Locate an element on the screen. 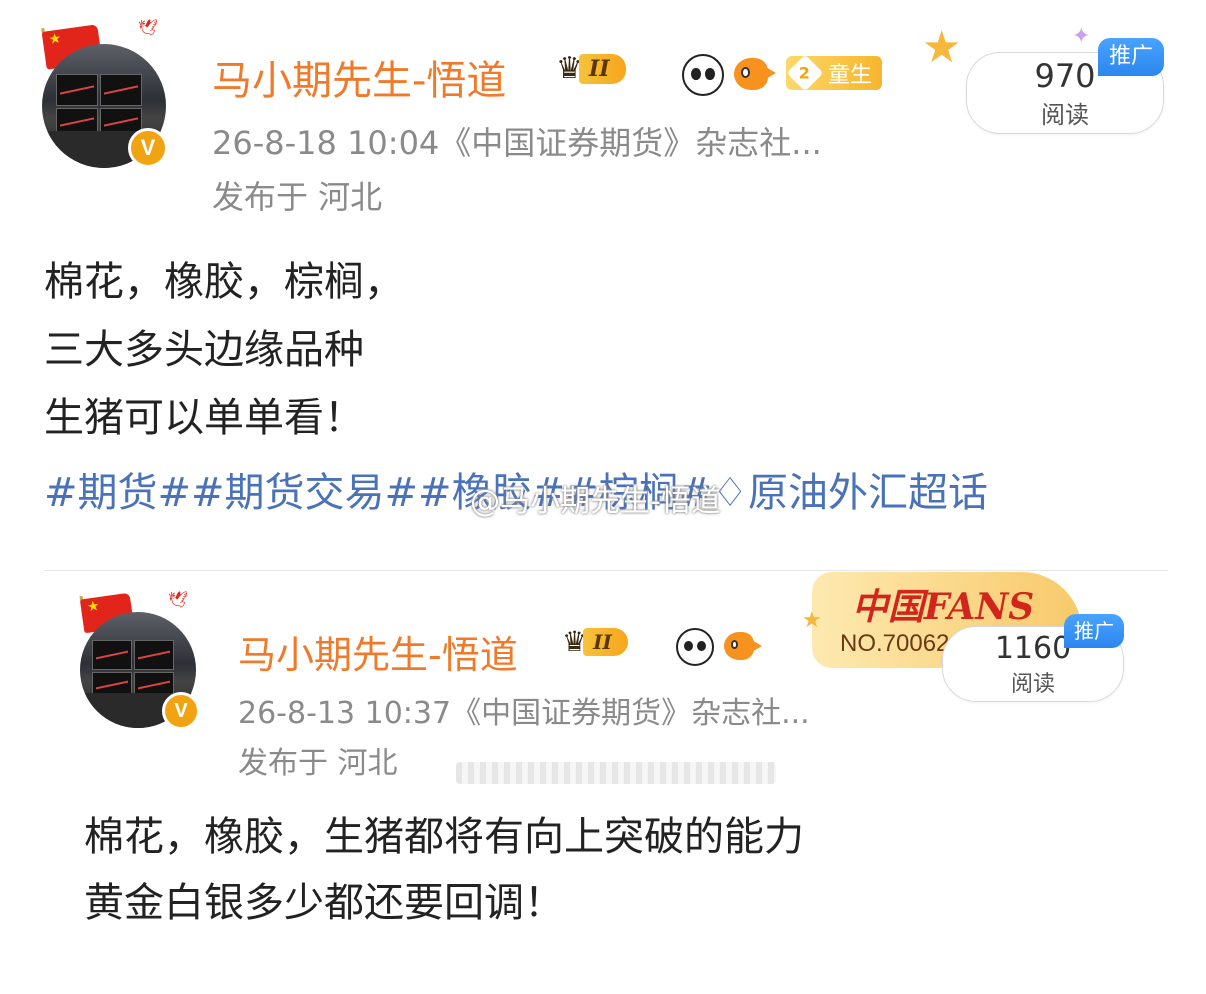 The image size is (1206, 994). diamond-icon: 2 is located at coordinates (805, 73).